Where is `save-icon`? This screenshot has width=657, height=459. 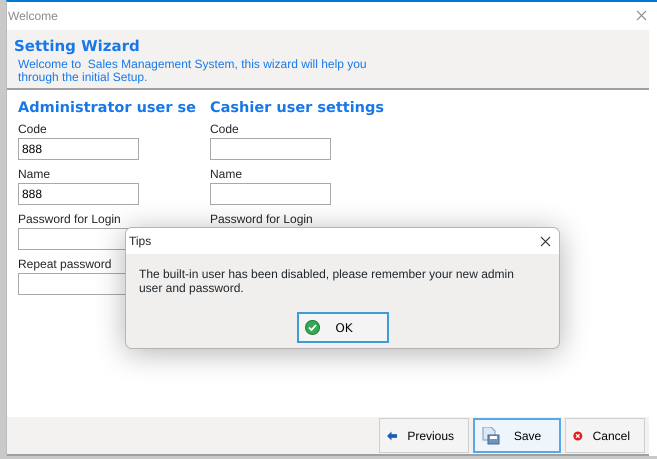 save-icon is located at coordinates (491, 435).